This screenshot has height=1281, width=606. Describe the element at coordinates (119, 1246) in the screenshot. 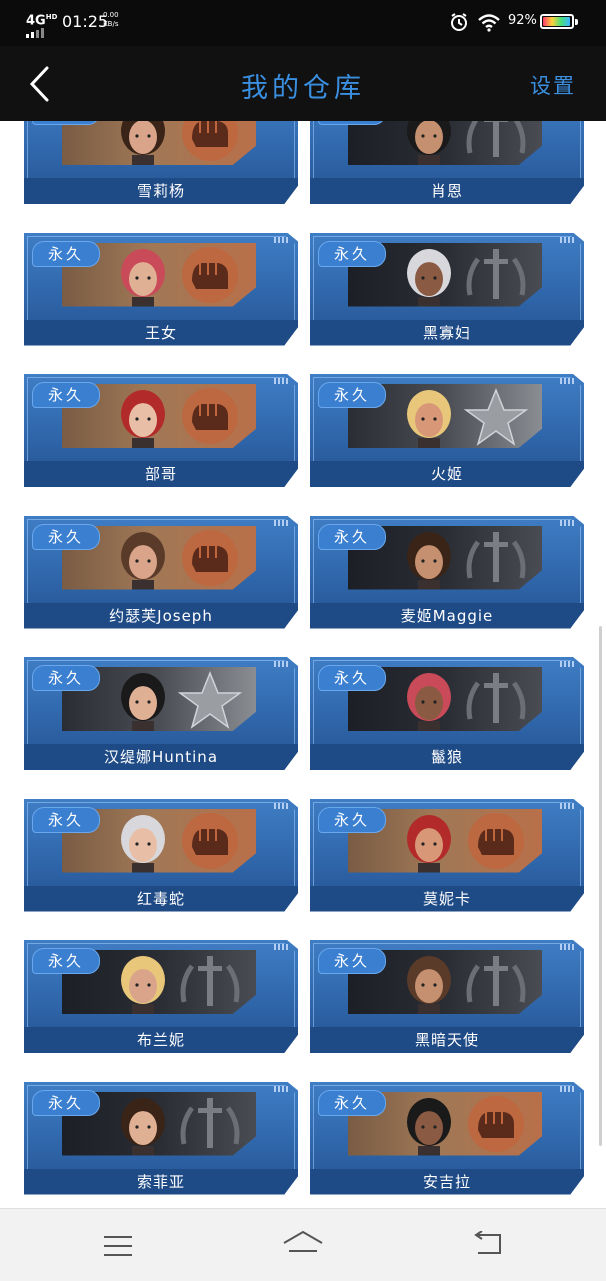

I see `menu-icon` at that location.